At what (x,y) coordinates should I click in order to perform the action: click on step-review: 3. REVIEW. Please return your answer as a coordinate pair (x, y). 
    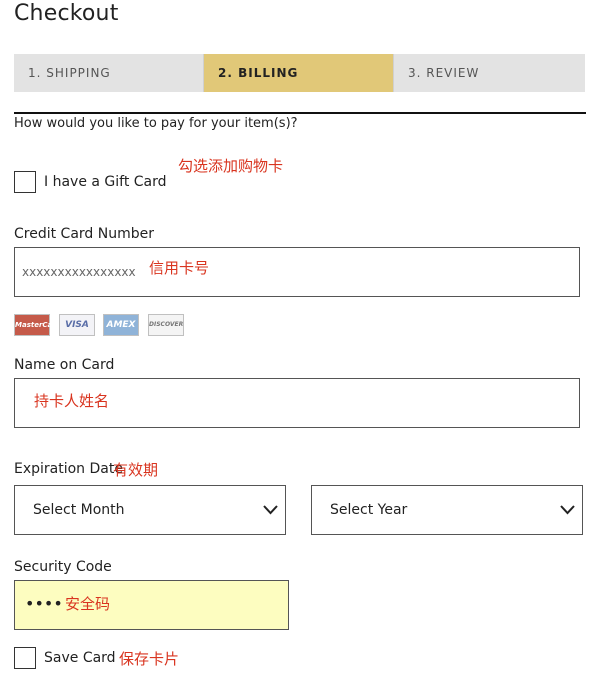
    Looking at the image, I should click on (489, 73).